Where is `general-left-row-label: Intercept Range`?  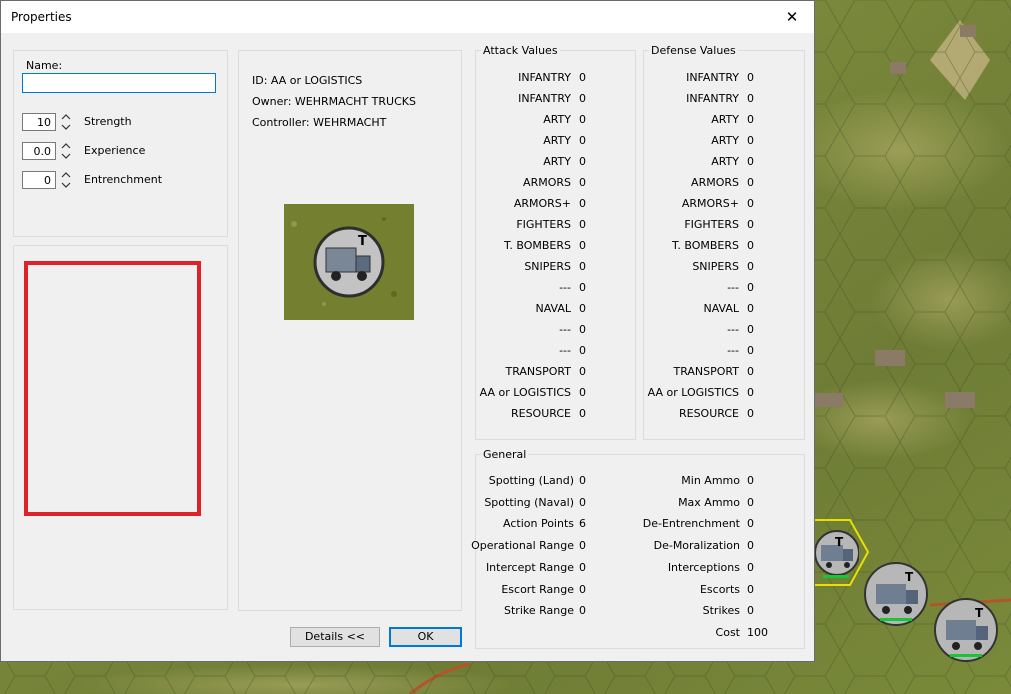 general-left-row-label: Intercept Range is located at coordinates (529, 567).